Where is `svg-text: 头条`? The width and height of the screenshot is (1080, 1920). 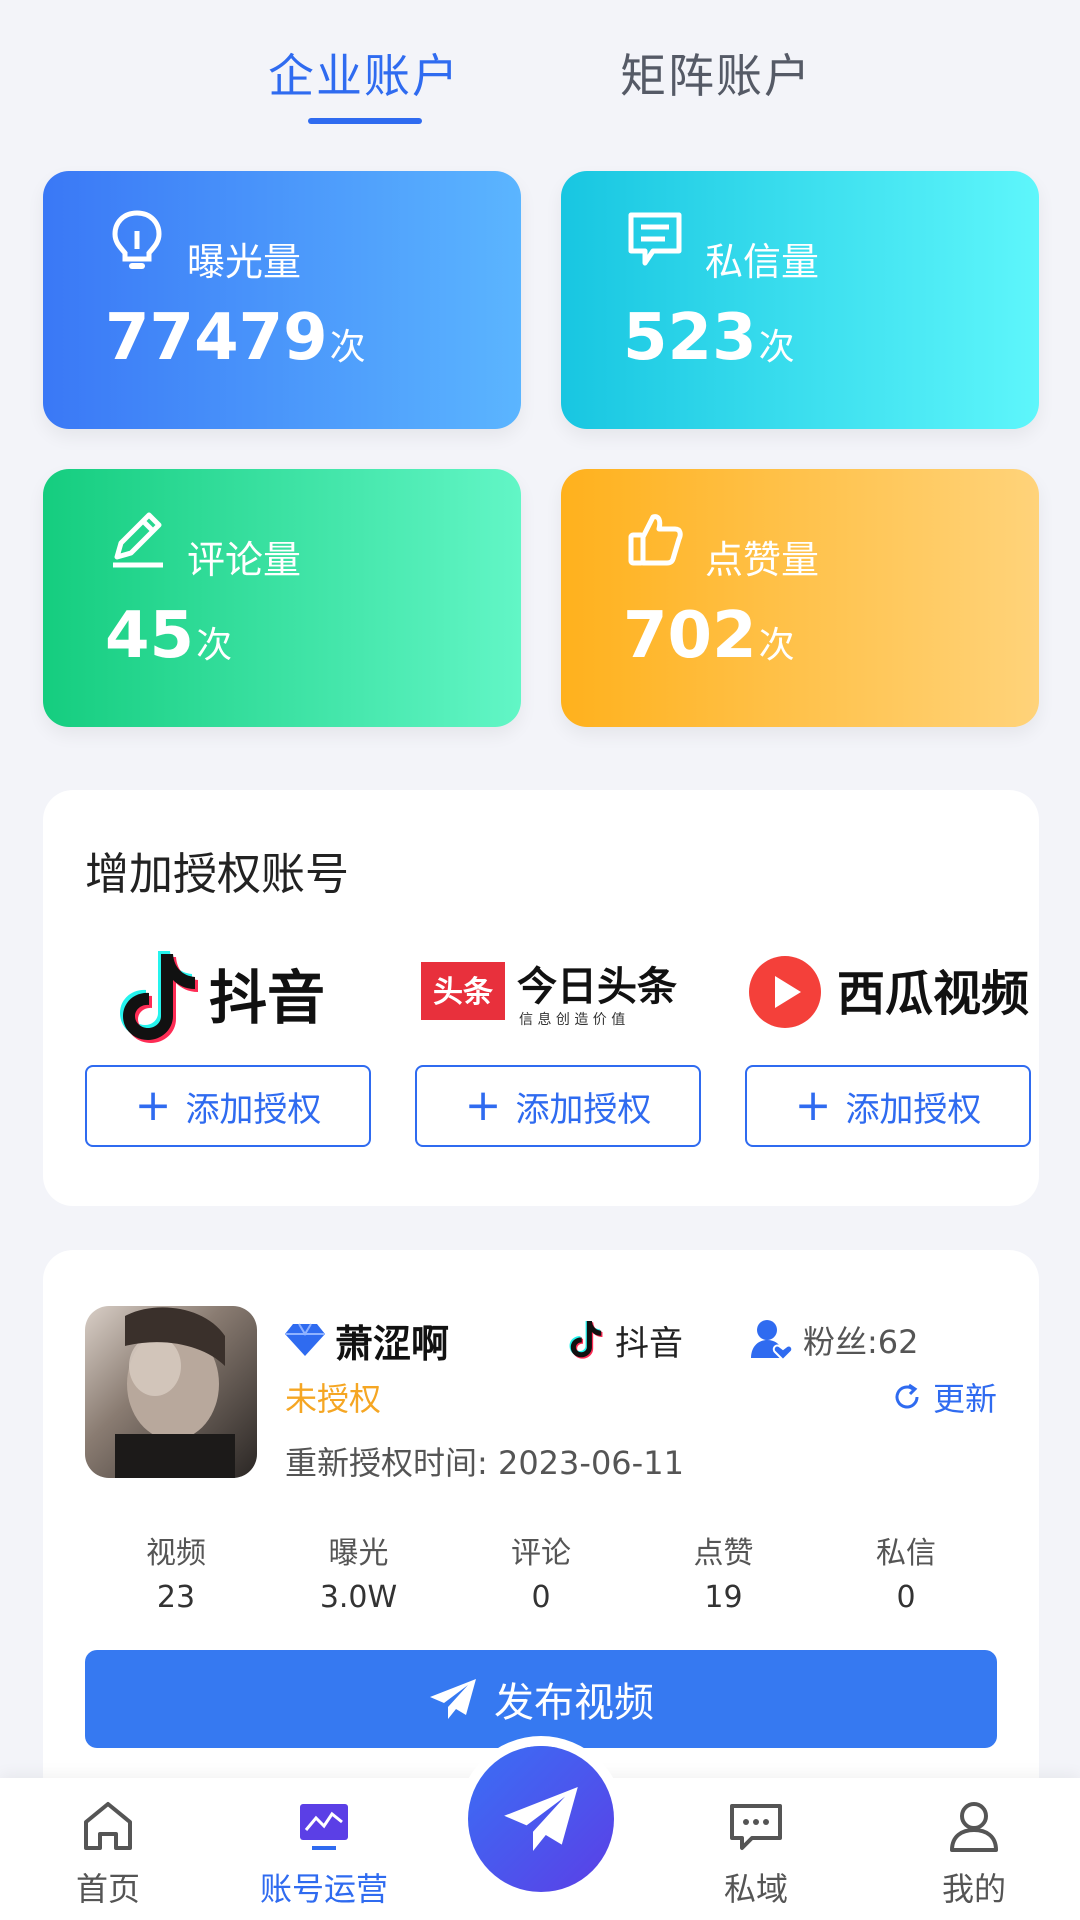 svg-text: 头条 is located at coordinates (463, 992).